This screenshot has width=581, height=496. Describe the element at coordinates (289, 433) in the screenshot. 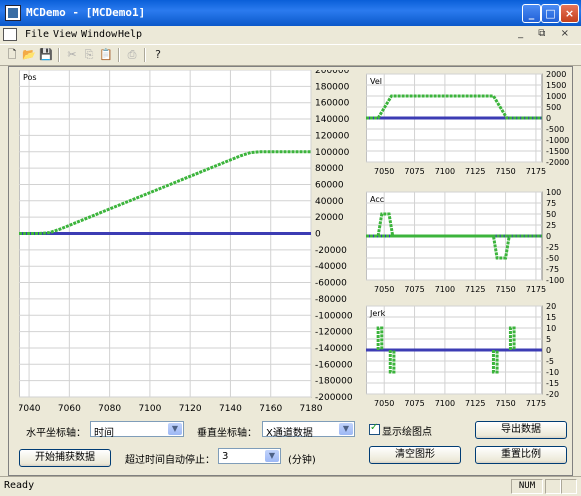

I see `v-axis-value: X通道数据` at that location.